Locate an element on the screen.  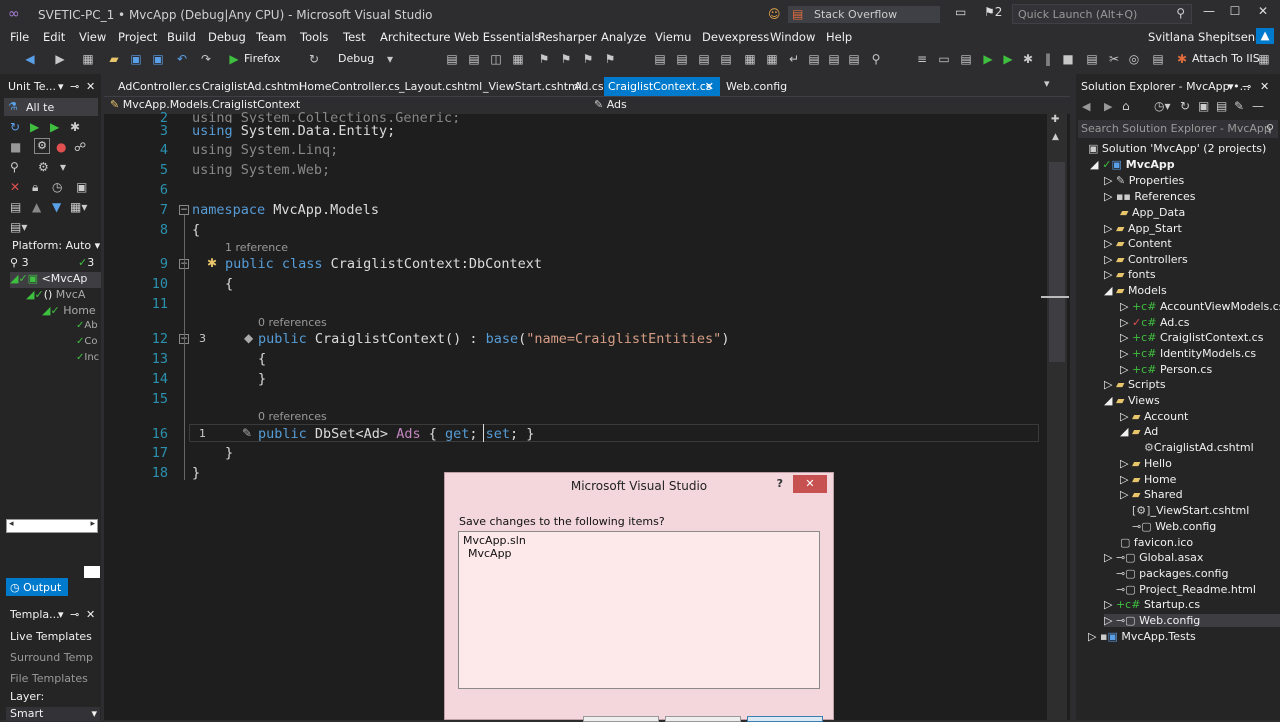
code-line-10: { is located at coordinates (229, 284).